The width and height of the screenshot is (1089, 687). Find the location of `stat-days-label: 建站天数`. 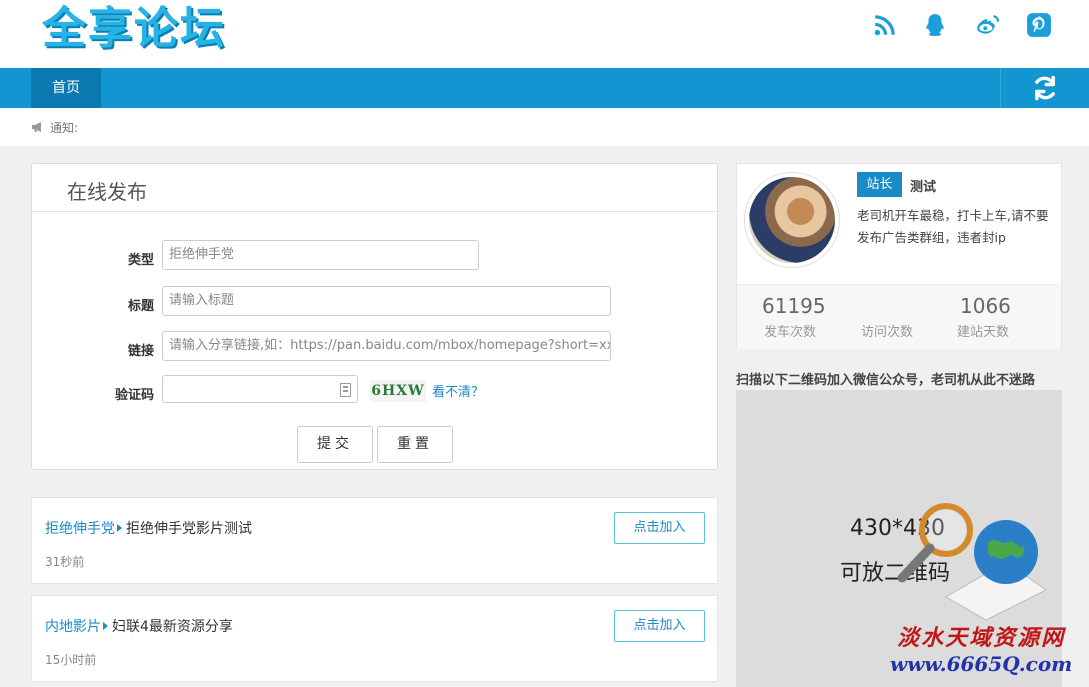

stat-days-label: 建站天数 is located at coordinates (983, 332).